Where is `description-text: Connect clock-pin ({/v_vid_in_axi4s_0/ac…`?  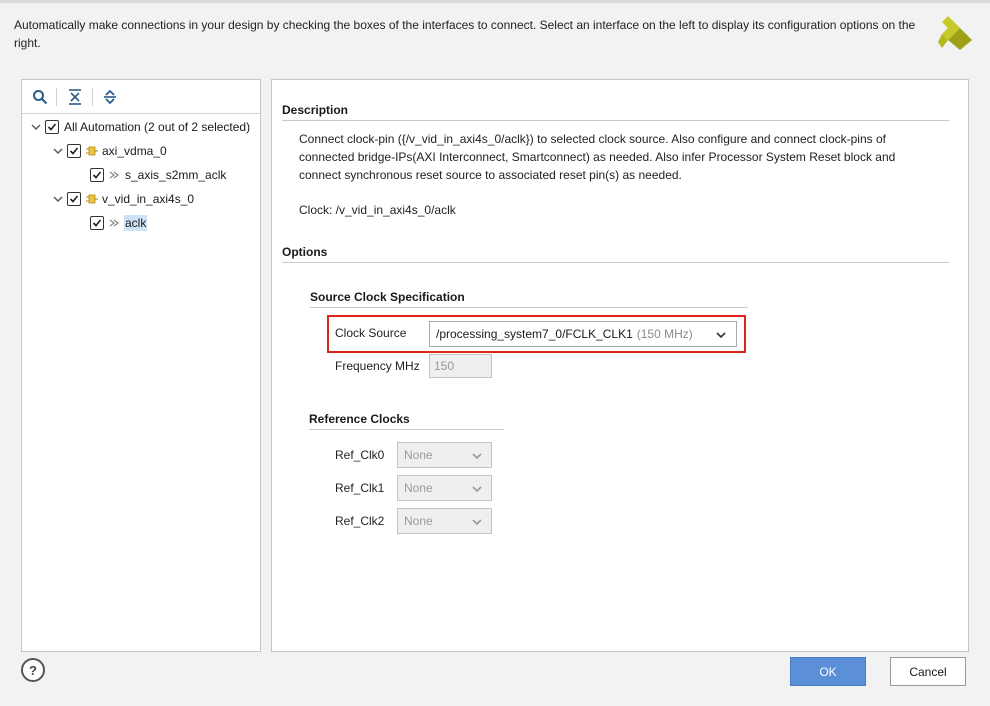
description-text: Connect clock-pin ({/v_vid_in_axi4s_0/ac… is located at coordinates (597, 157).